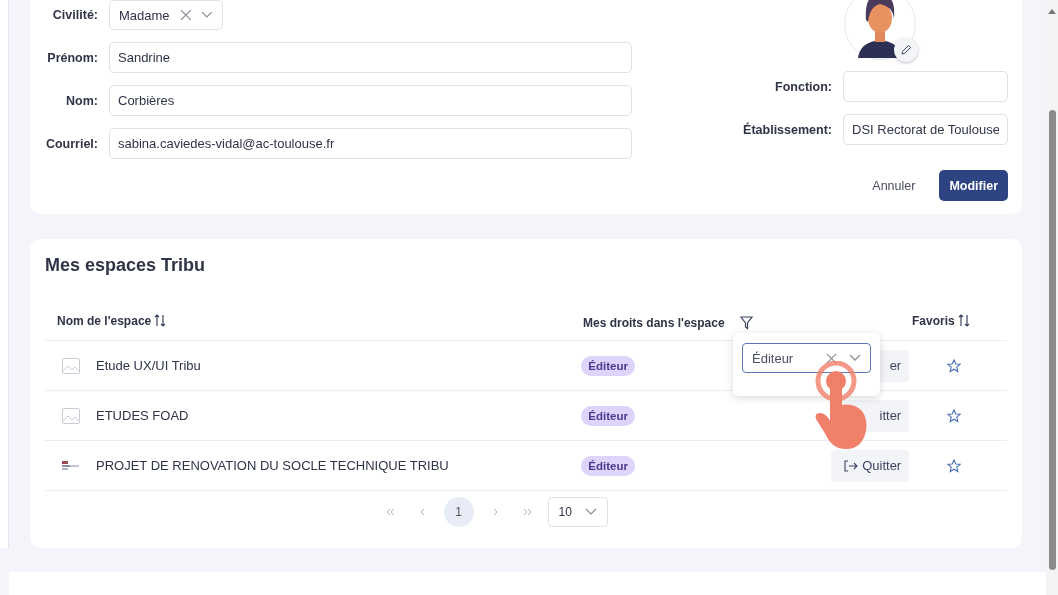  Describe the element at coordinates (148, 365) in the screenshot. I see `space-name: Etude UX/UI Tribu` at that location.